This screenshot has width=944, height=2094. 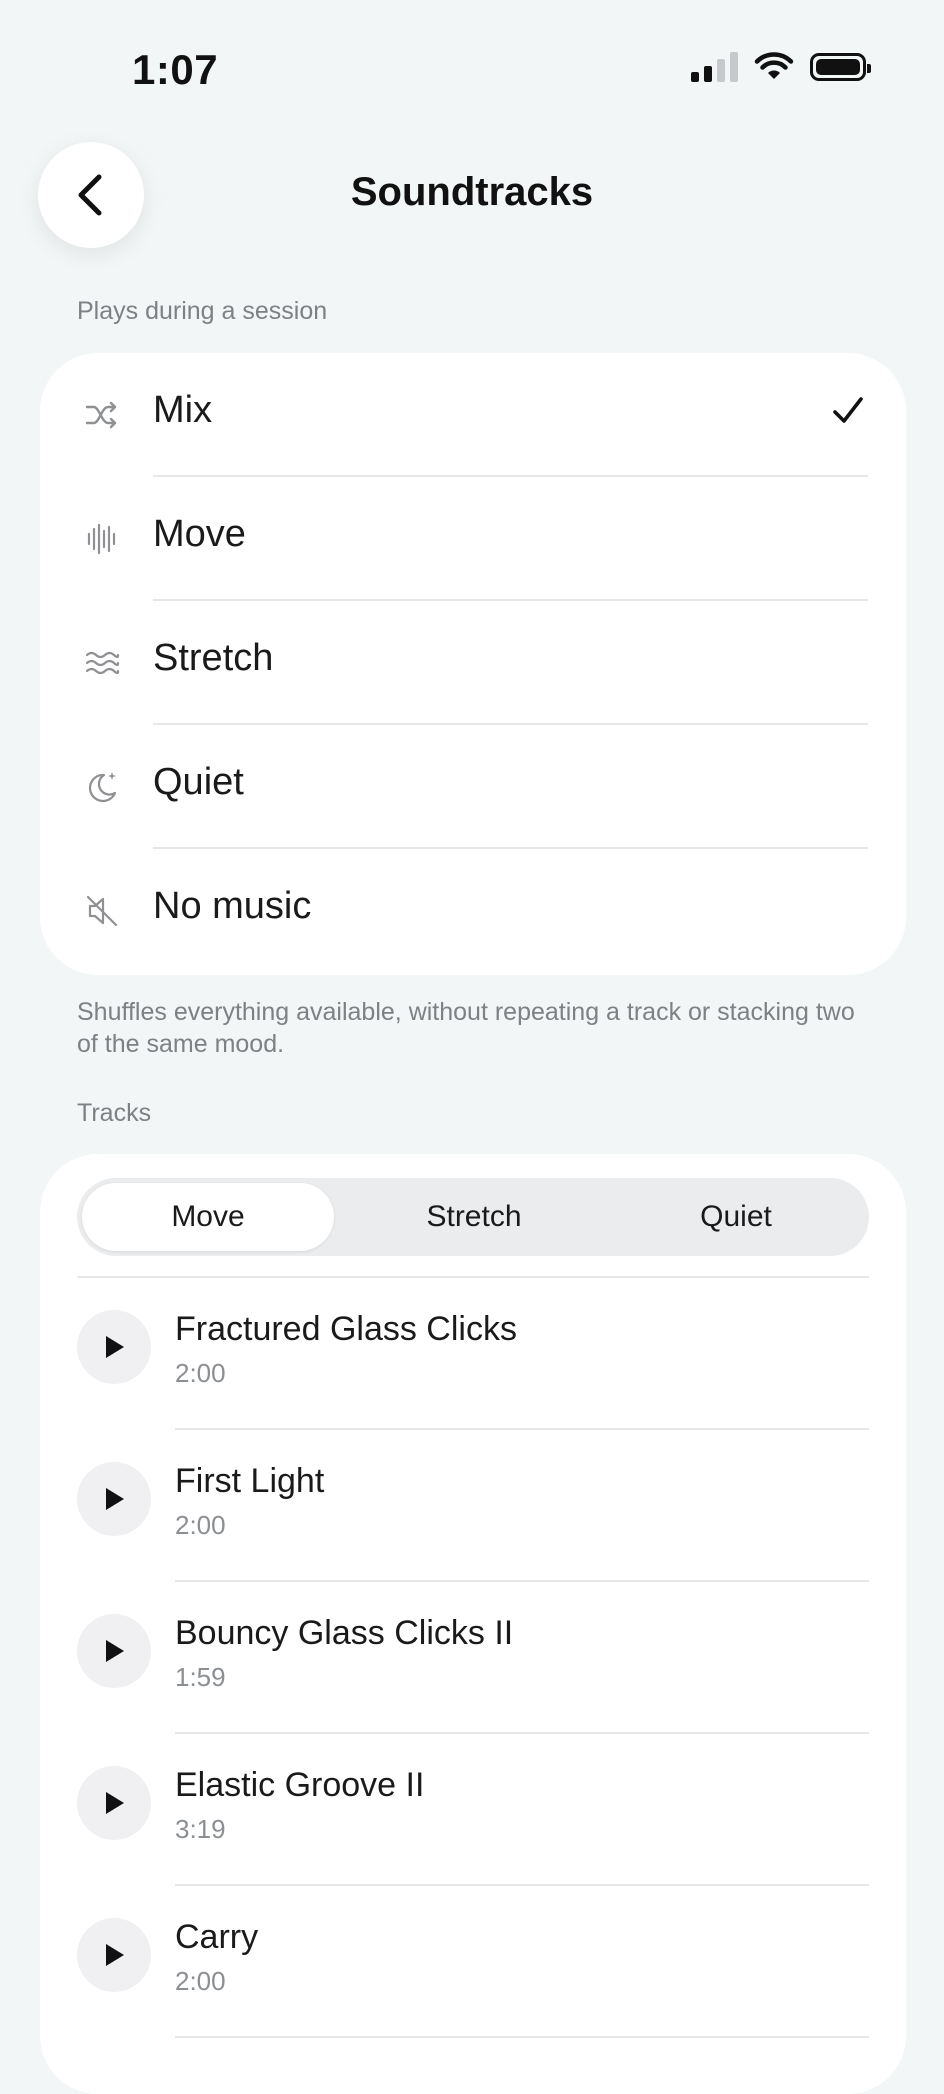 What do you see at coordinates (473, 911) in the screenshot?
I see `option-no-music: No music` at bounding box center [473, 911].